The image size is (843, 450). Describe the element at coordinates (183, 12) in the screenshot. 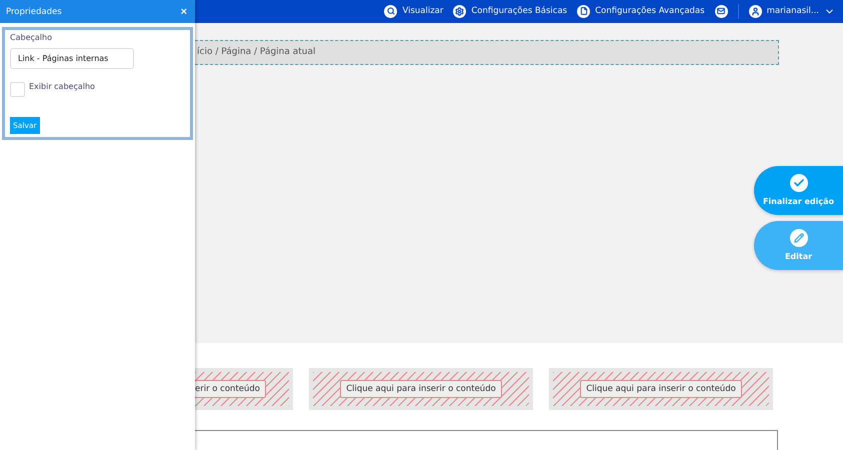

I see `close-button: ×` at that location.